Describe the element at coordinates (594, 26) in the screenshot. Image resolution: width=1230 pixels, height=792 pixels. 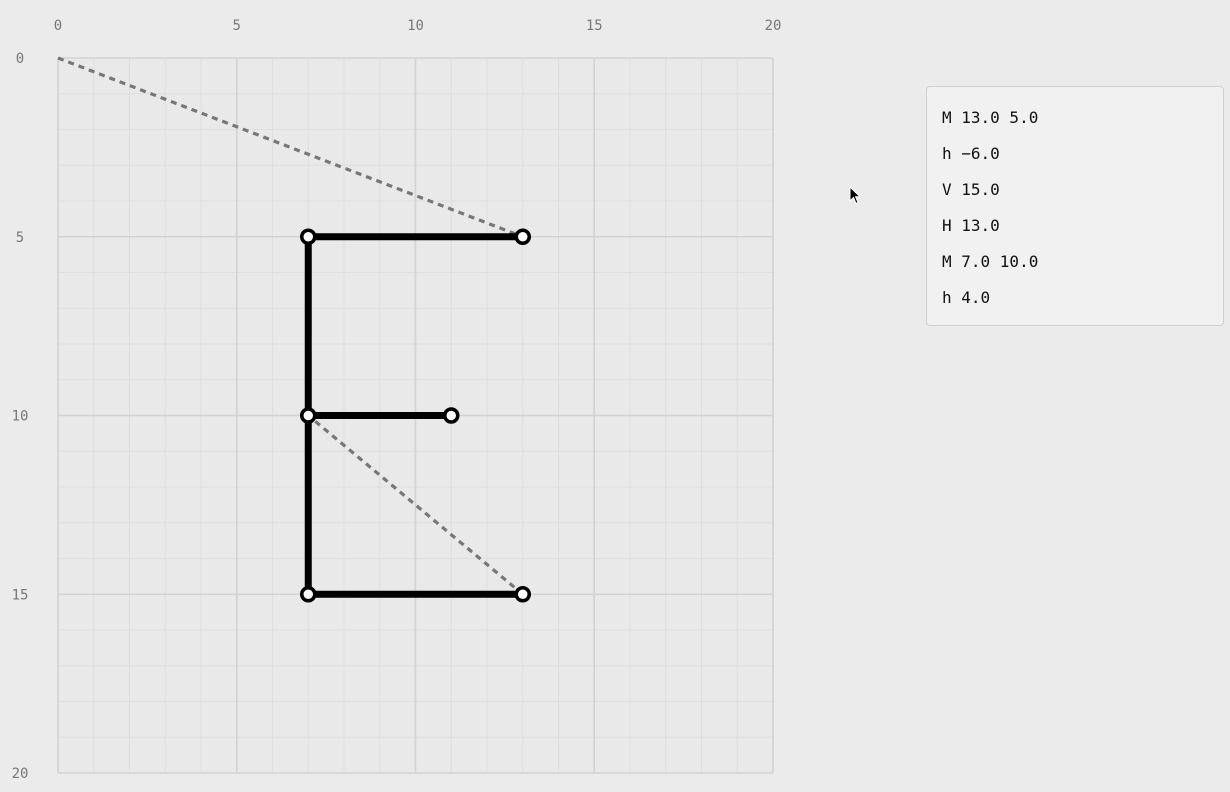
I see `x-tick-label: 15` at that location.